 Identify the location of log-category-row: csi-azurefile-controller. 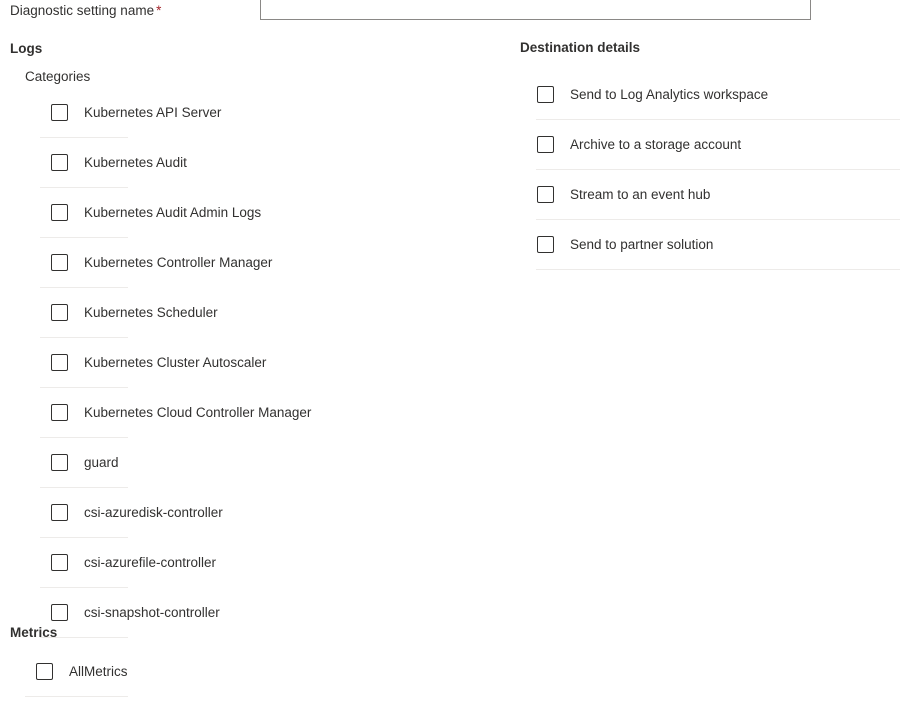
(260, 563).